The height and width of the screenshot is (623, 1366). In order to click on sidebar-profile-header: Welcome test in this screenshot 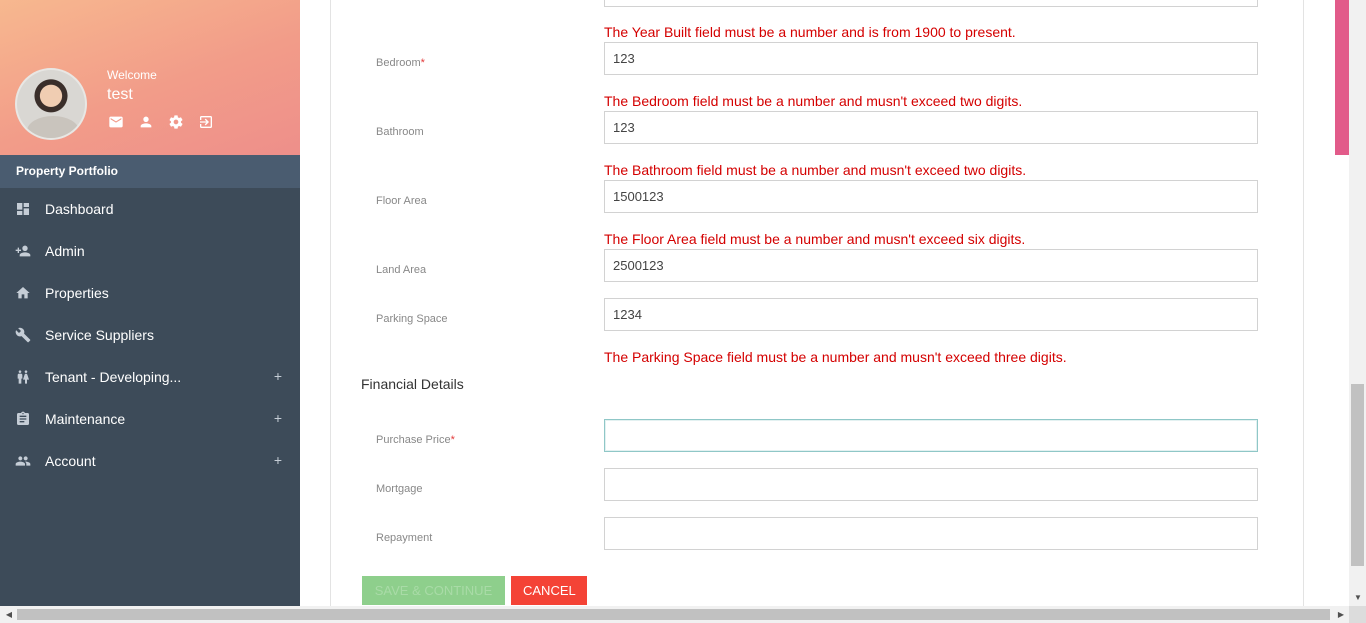, I will do `click(150, 77)`.